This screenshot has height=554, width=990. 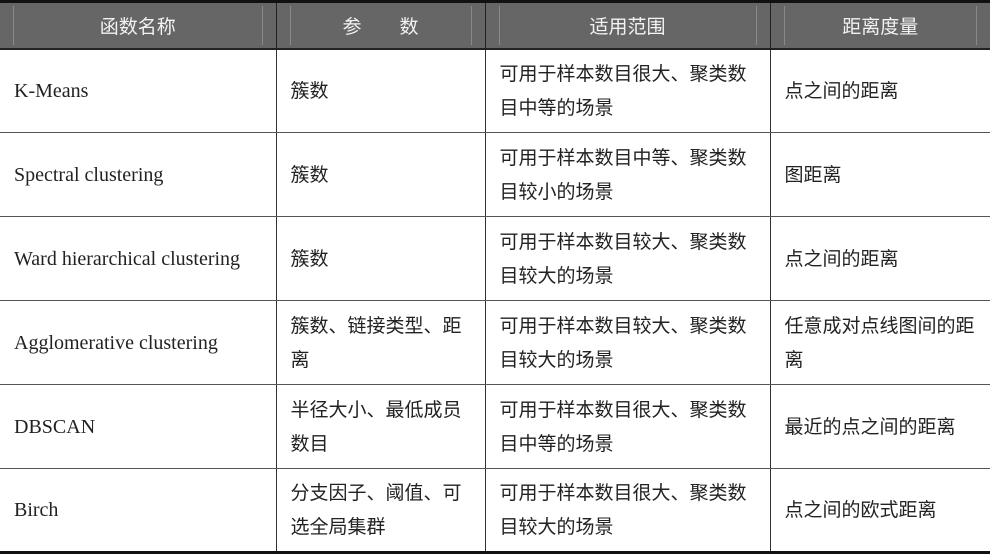 I want to click on cell-parameters: 分支因子、阈值、可选全局集群, so click(x=380, y=511).